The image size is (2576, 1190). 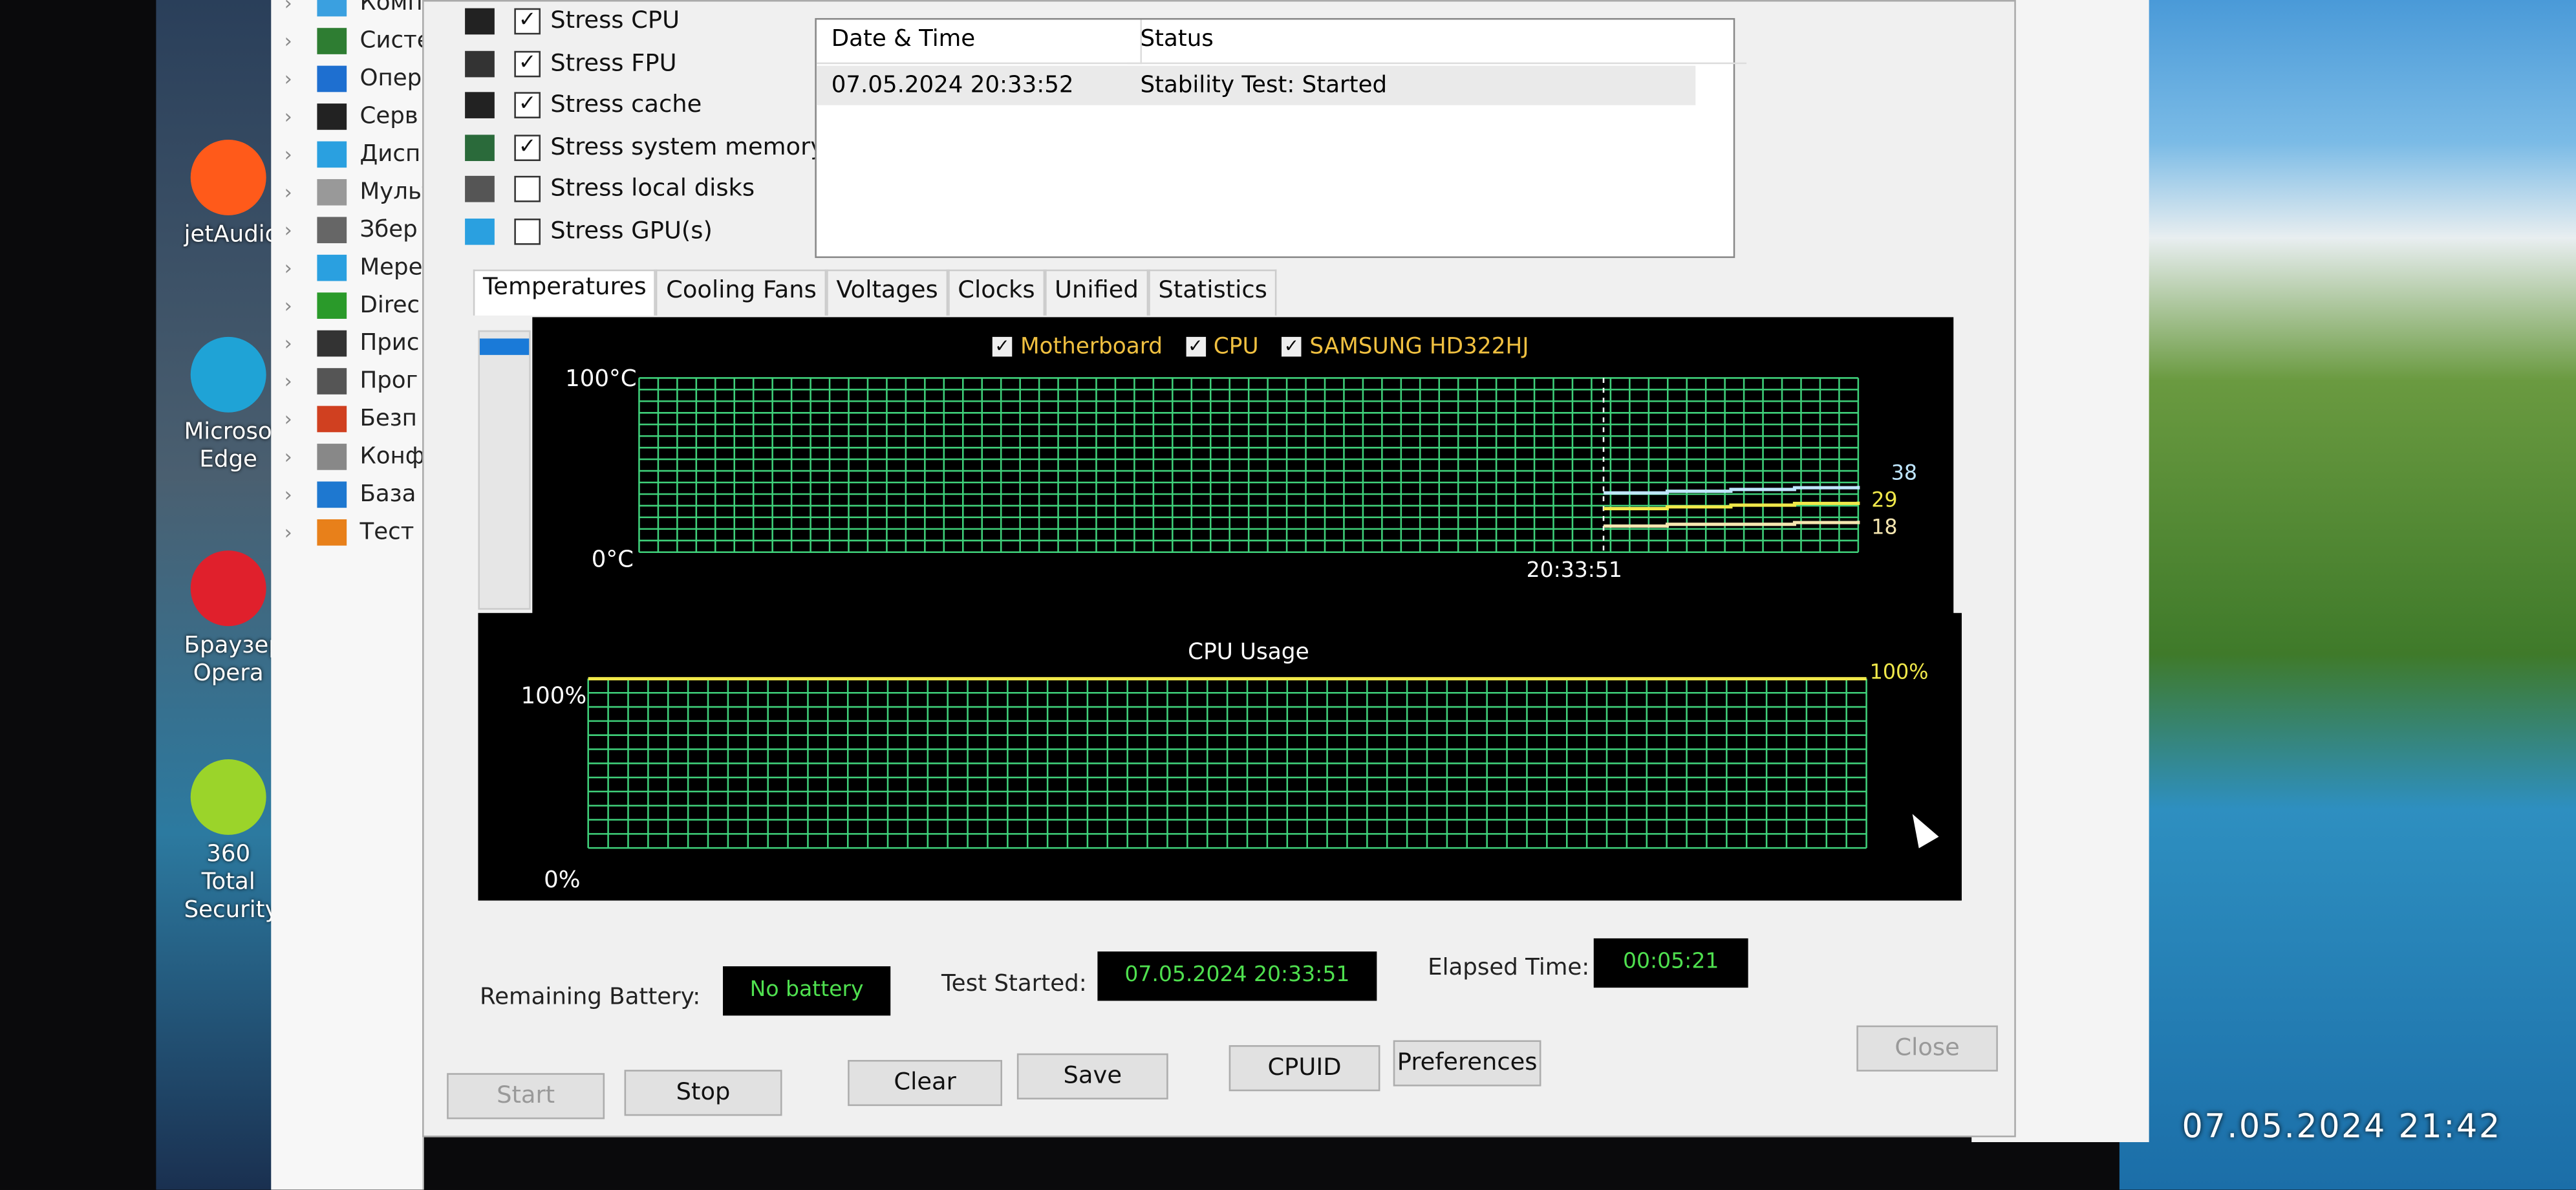 What do you see at coordinates (353, 267) in the screenshot?
I see `tree-node: › Мере` at bounding box center [353, 267].